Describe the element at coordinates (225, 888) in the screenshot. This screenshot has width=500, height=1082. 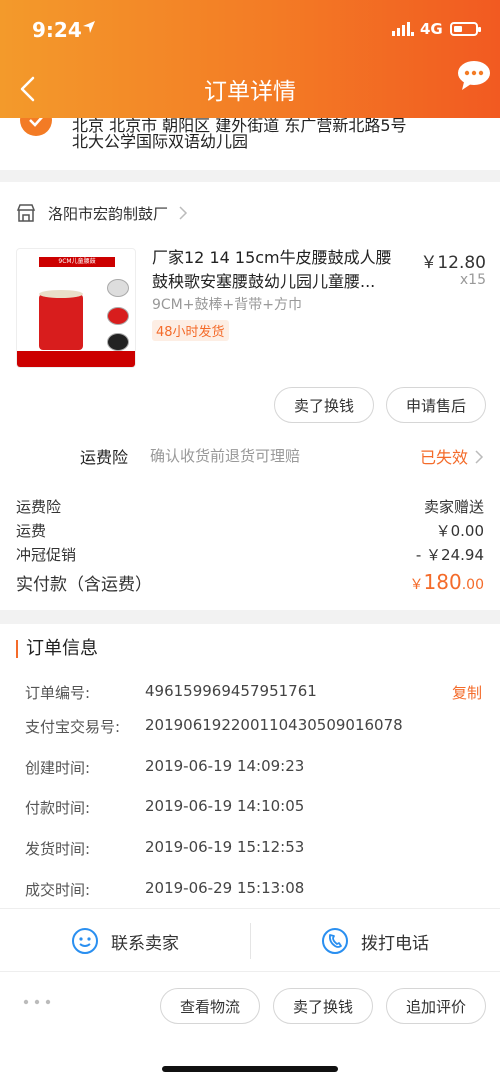
I see `info-value: 2019-06-29 15:13:08` at that location.